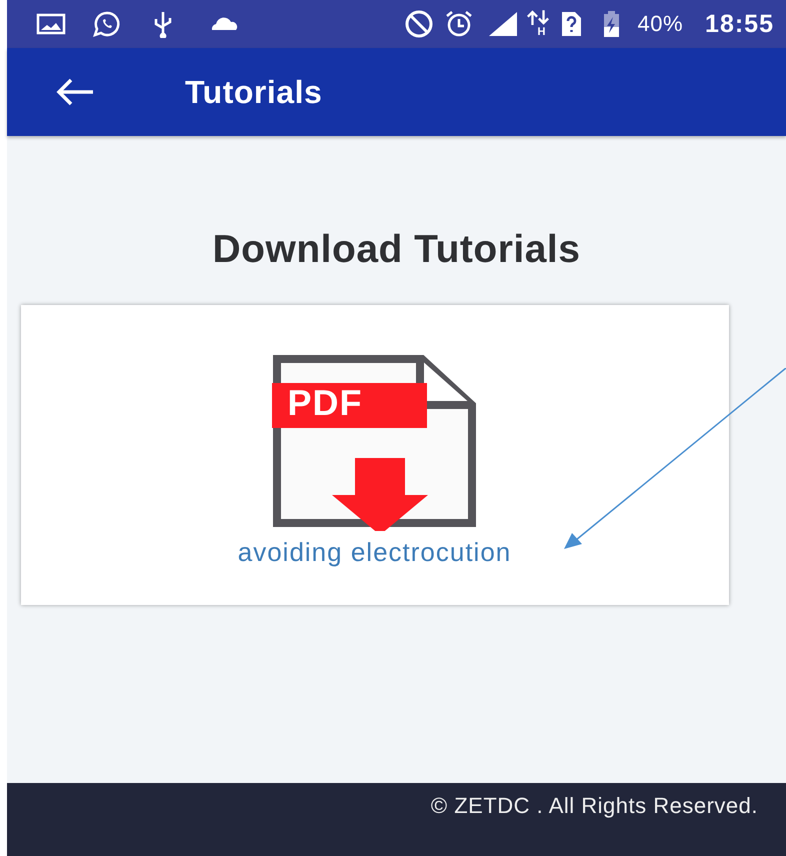 The width and height of the screenshot is (786, 856). Describe the element at coordinates (739, 24) in the screenshot. I see `clock-time: 18:55` at that location.